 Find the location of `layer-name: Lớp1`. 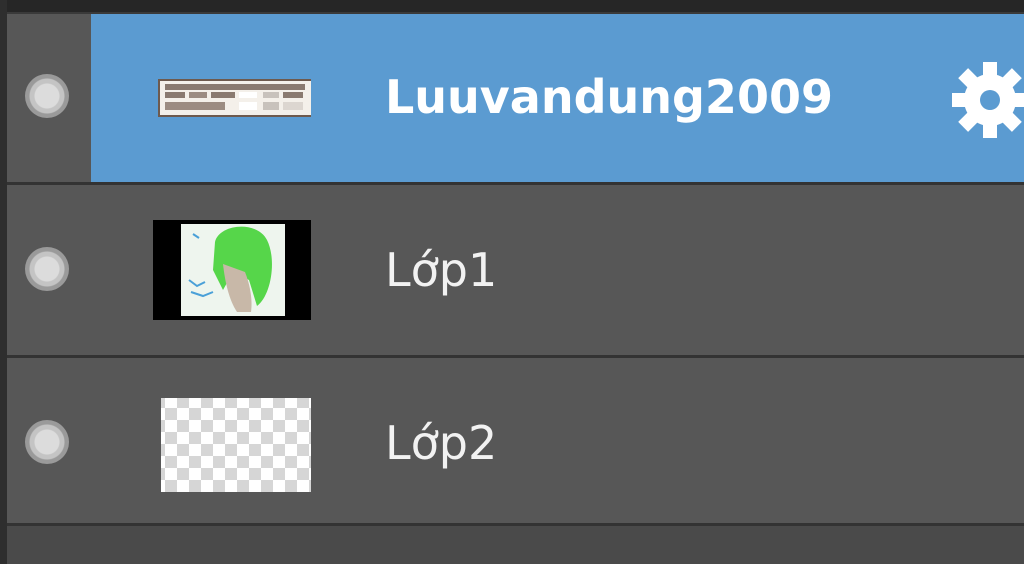

layer-name: Lớp1 is located at coordinates (441, 270).